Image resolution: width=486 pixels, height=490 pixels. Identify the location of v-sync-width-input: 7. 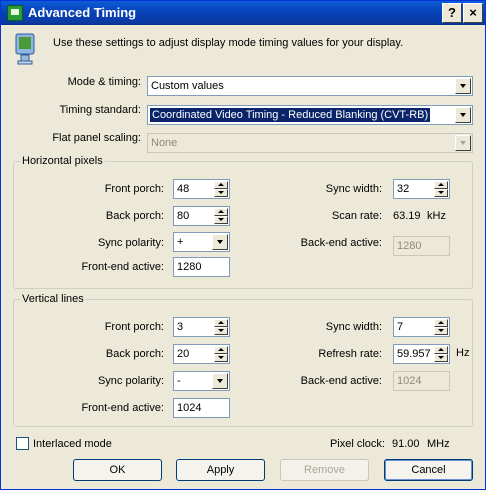
(421, 327).